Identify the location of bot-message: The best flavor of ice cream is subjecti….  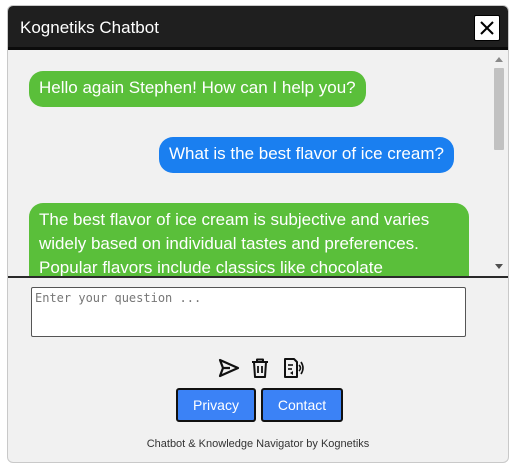
(249, 239).